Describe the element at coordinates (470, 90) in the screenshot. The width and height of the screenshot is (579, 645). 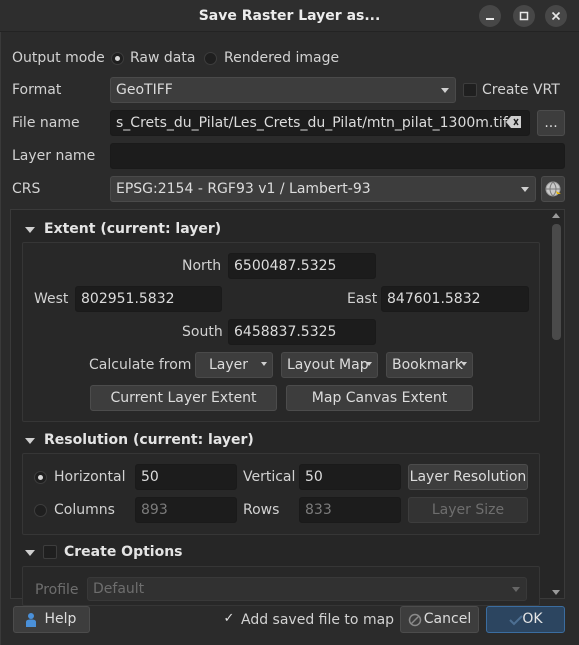
I see `create-vrt-checkbox` at that location.